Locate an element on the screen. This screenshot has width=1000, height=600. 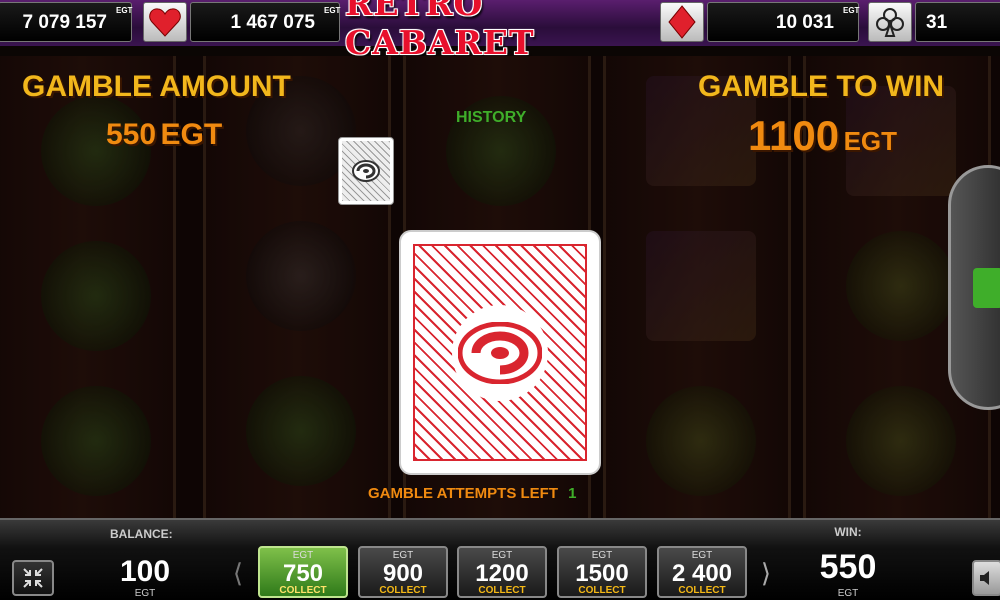
bet-value: 750 is located at coordinates (303, 573).